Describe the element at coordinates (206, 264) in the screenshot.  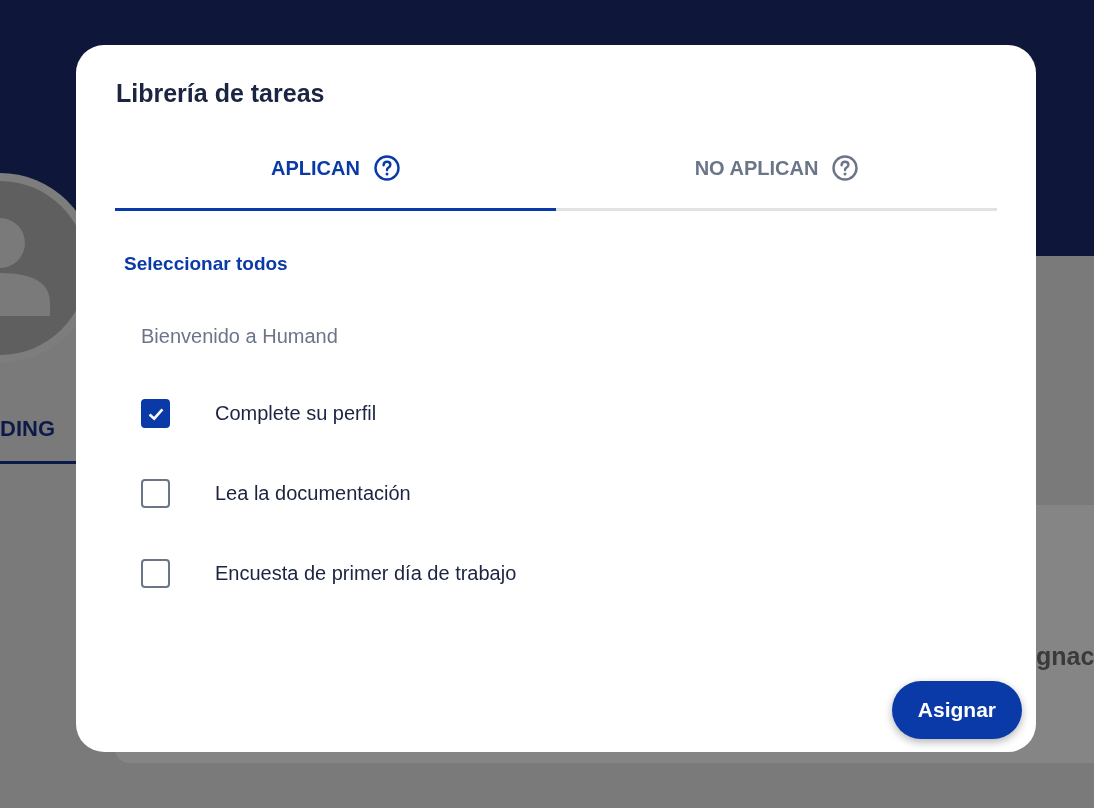
I see `select-all-link: Seleccionar todos` at that location.